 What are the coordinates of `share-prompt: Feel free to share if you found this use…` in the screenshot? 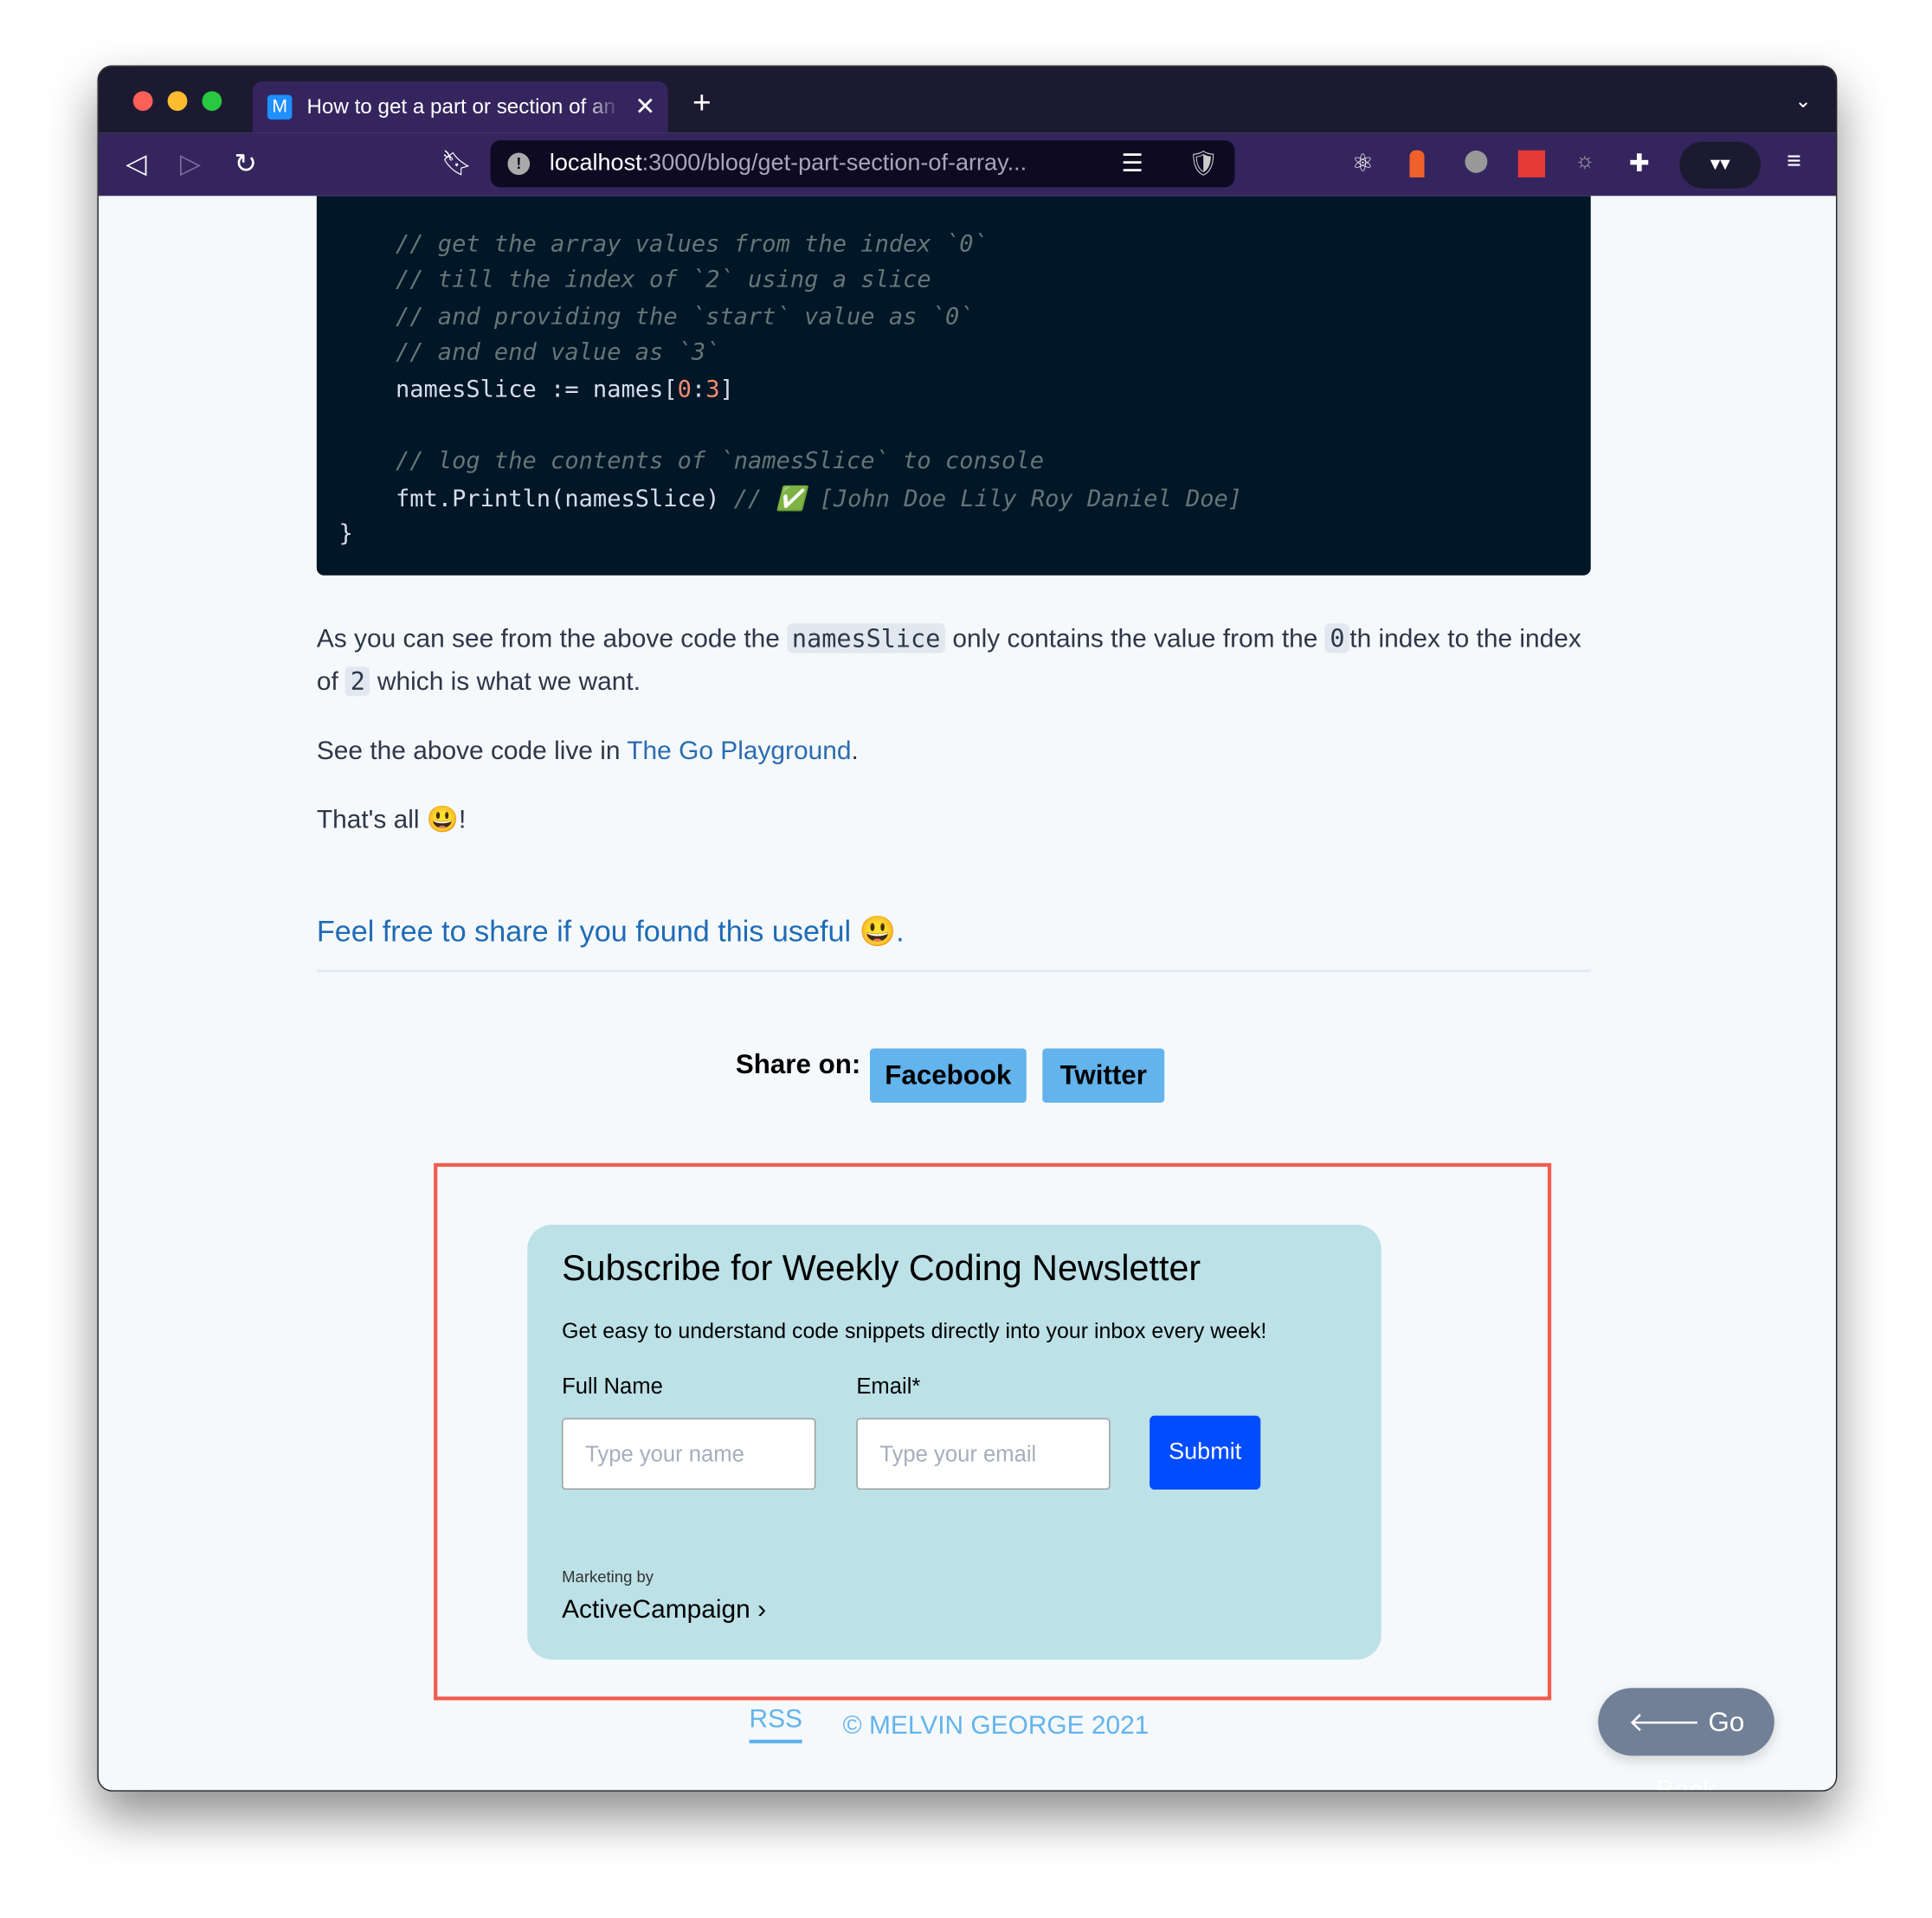 It's located at (610, 932).